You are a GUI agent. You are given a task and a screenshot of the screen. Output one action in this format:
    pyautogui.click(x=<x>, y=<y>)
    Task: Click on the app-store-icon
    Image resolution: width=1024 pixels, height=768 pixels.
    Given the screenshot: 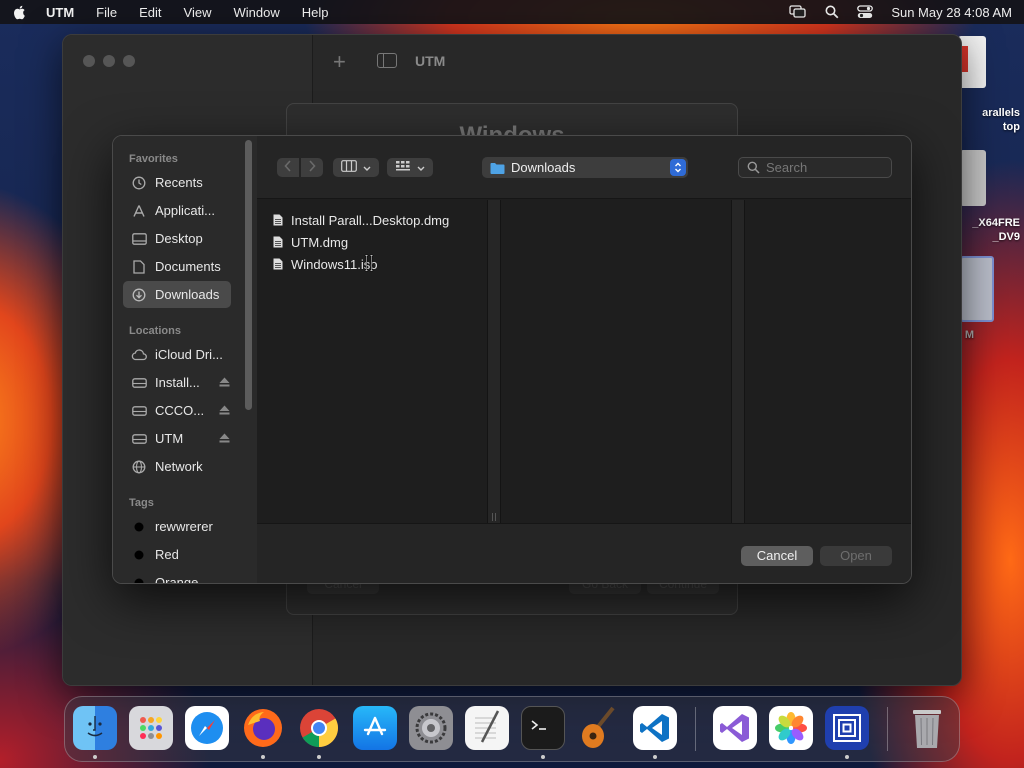 What is the action you would take?
    pyautogui.click(x=375, y=728)
    